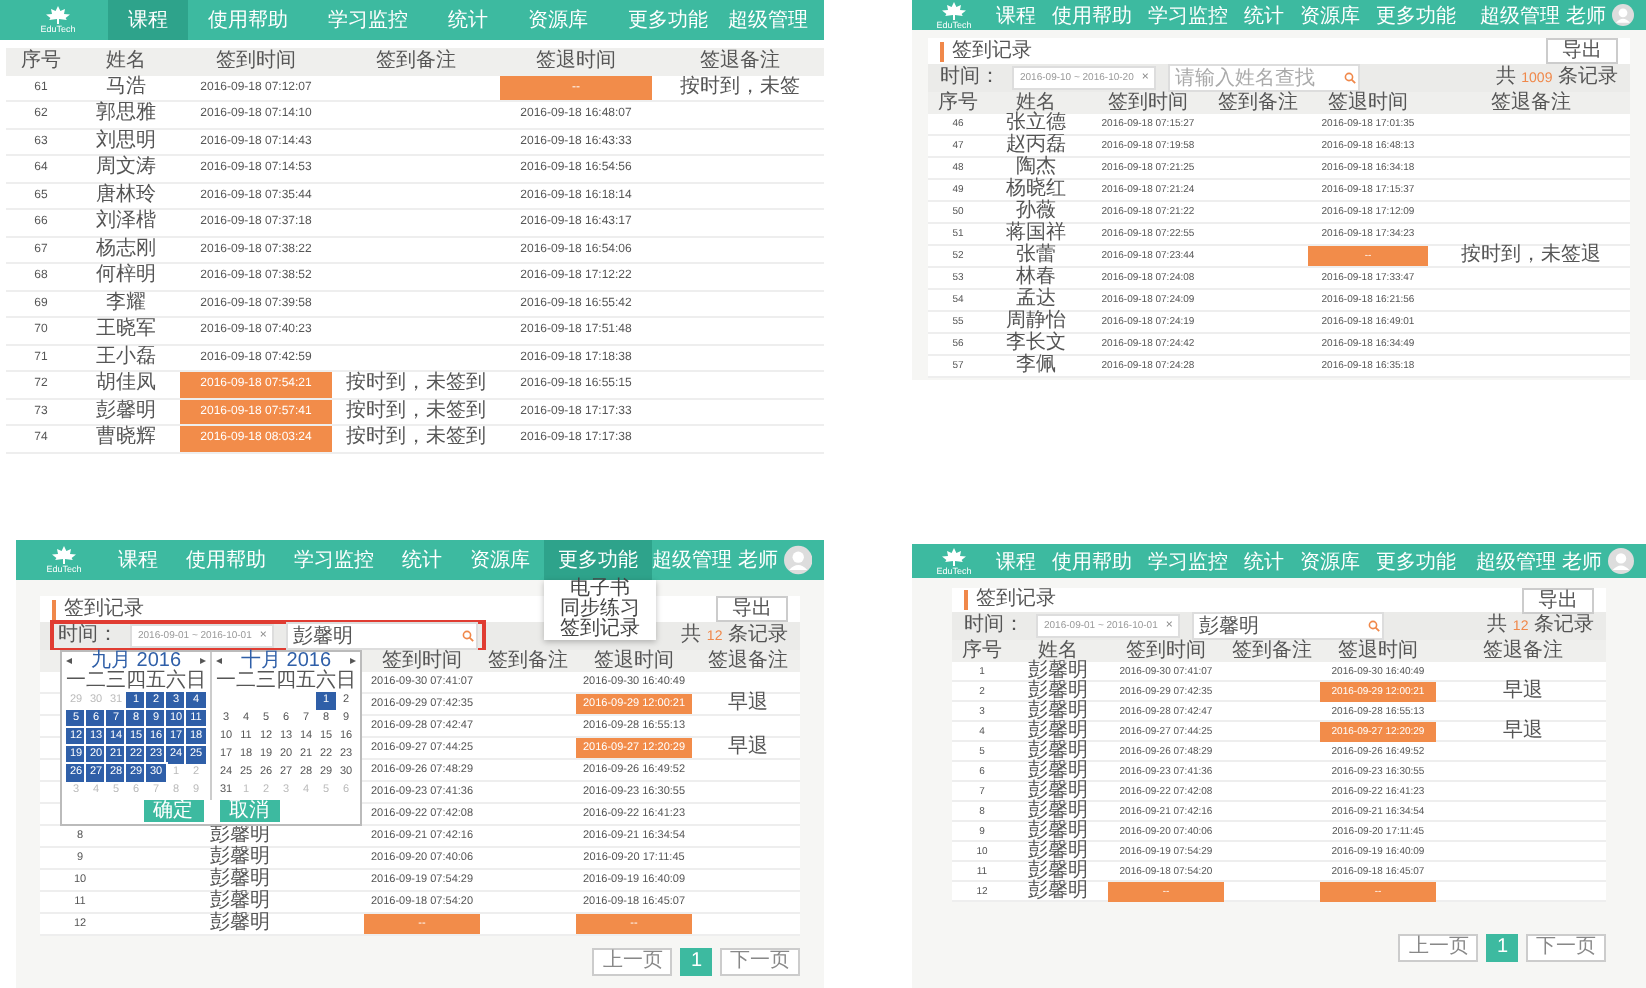 The height and width of the screenshot is (988, 1646). Describe the element at coordinates (126, 141) in the screenshot. I see `table-cell: 刘思明` at that location.